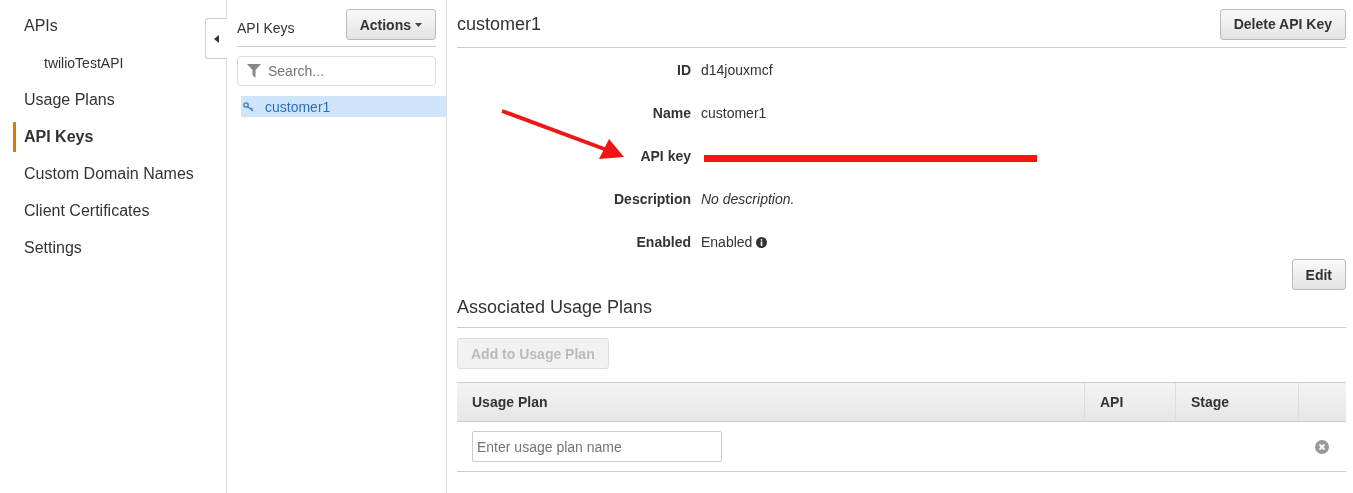  Describe the element at coordinates (1282, 24) in the screenshot. I see `delete-button: Delete API Key` at that location.